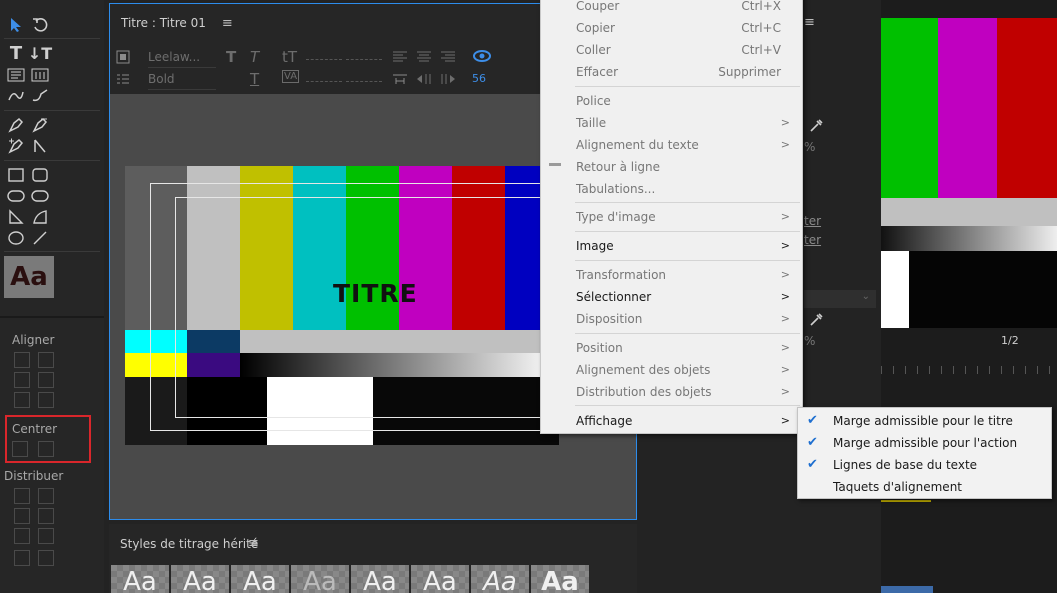 This screenshot has height=593, width=1057. I want to click on leading-field, so click(364, 81).